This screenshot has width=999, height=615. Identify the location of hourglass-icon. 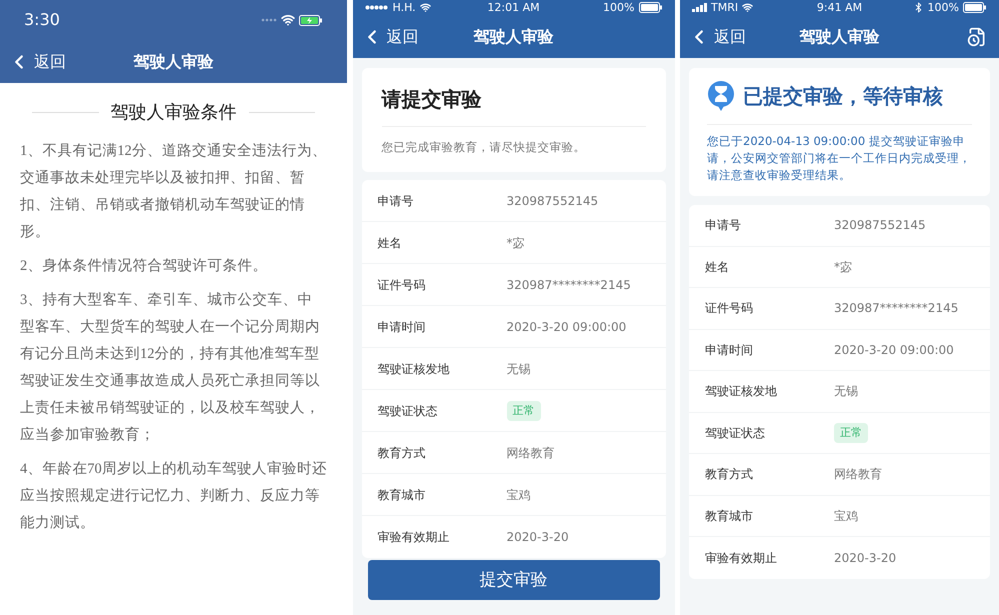
(721, 96).